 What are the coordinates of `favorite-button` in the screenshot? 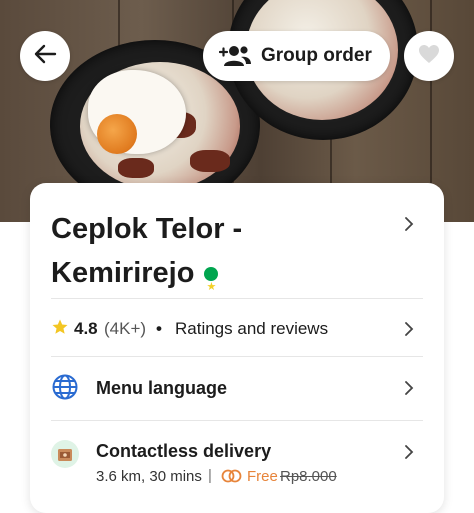 It's located at (429, 56).